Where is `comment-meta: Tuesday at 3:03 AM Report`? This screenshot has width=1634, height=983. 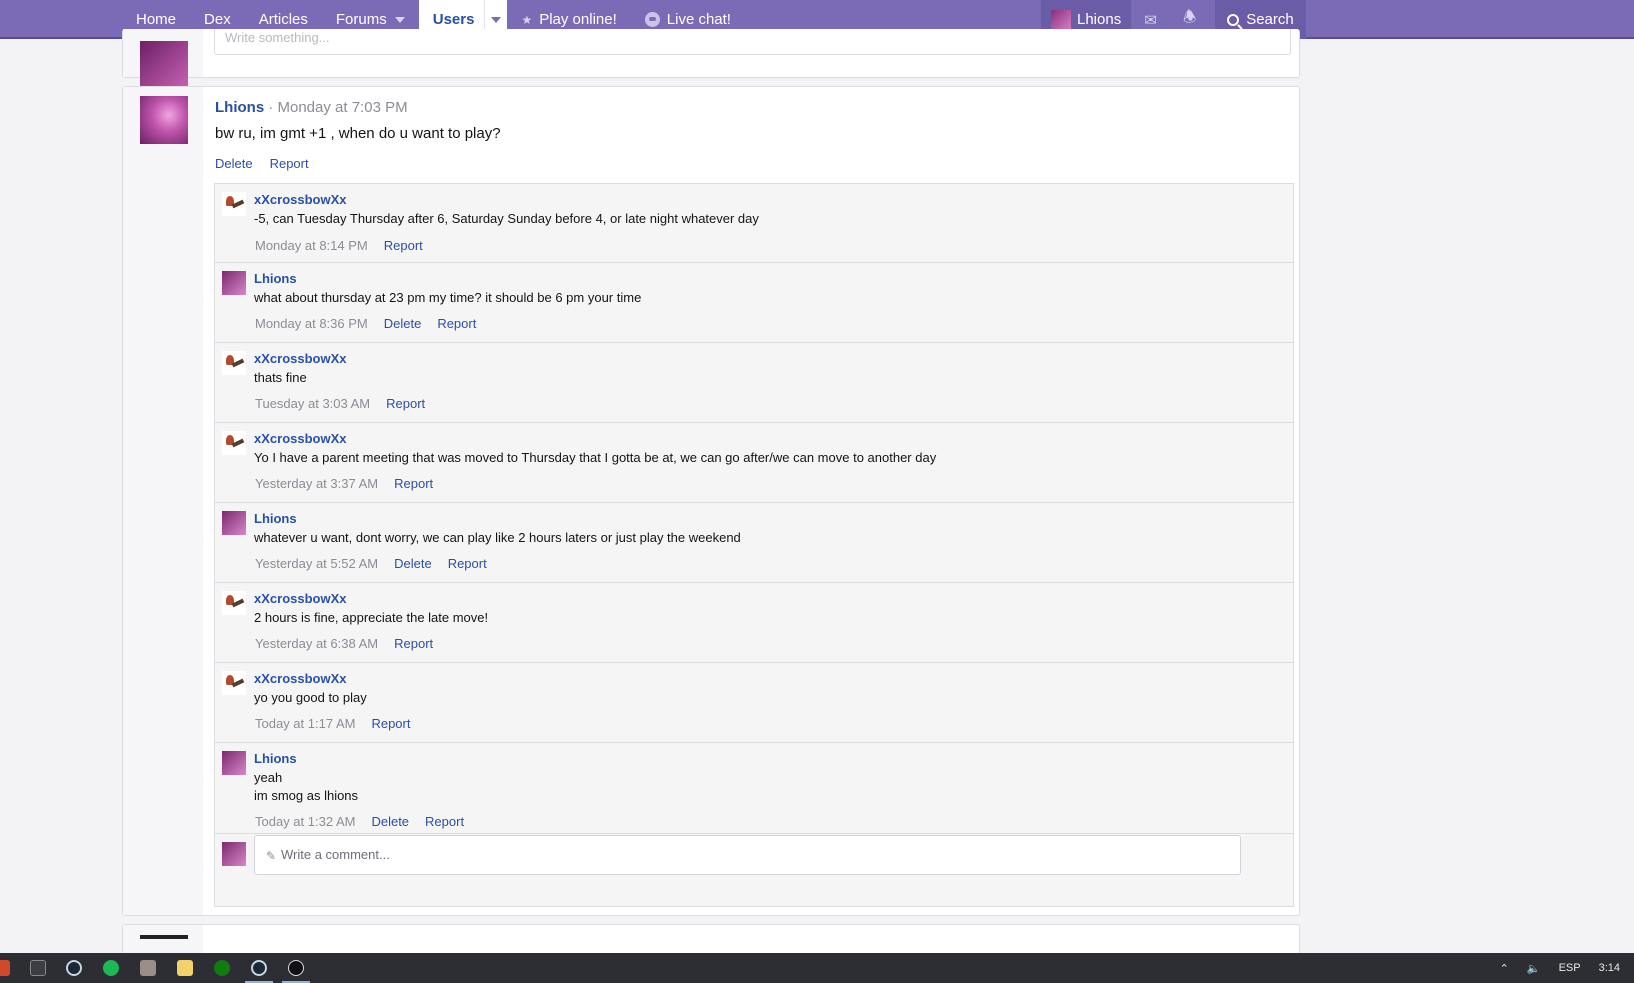 comment-meta: Tuesday at 3:03 AM Report is located at coordinates (340, 403).